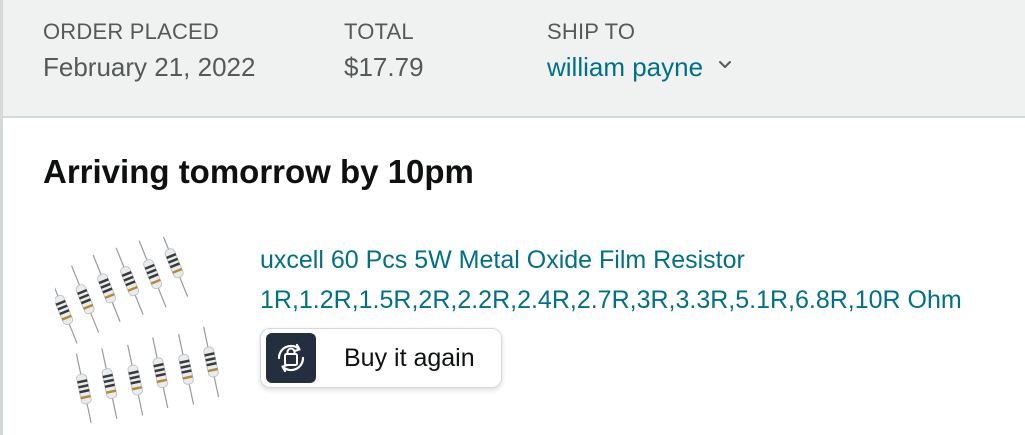 This screenshot has height=435, width=1025. What do you see at coordinates (725, 65) in the screenshot?
I see `chevron-down-icon` at bounding box center [725, 65].